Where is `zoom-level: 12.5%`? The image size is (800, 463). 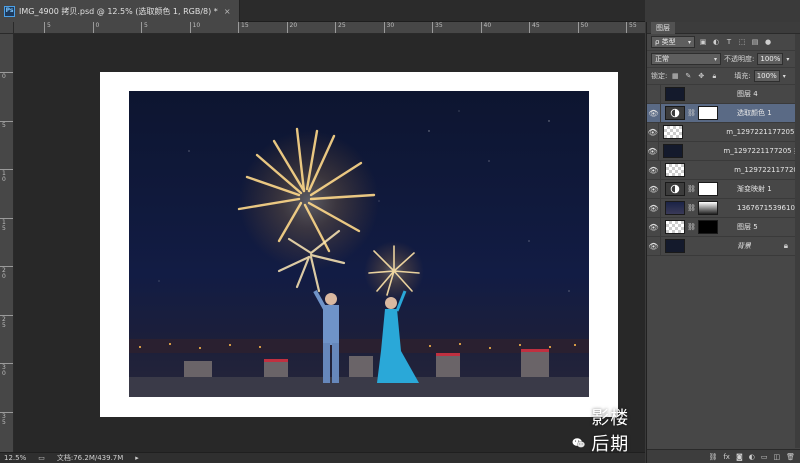
zoom-level: 12.5% is located at coordinates (15, 458).